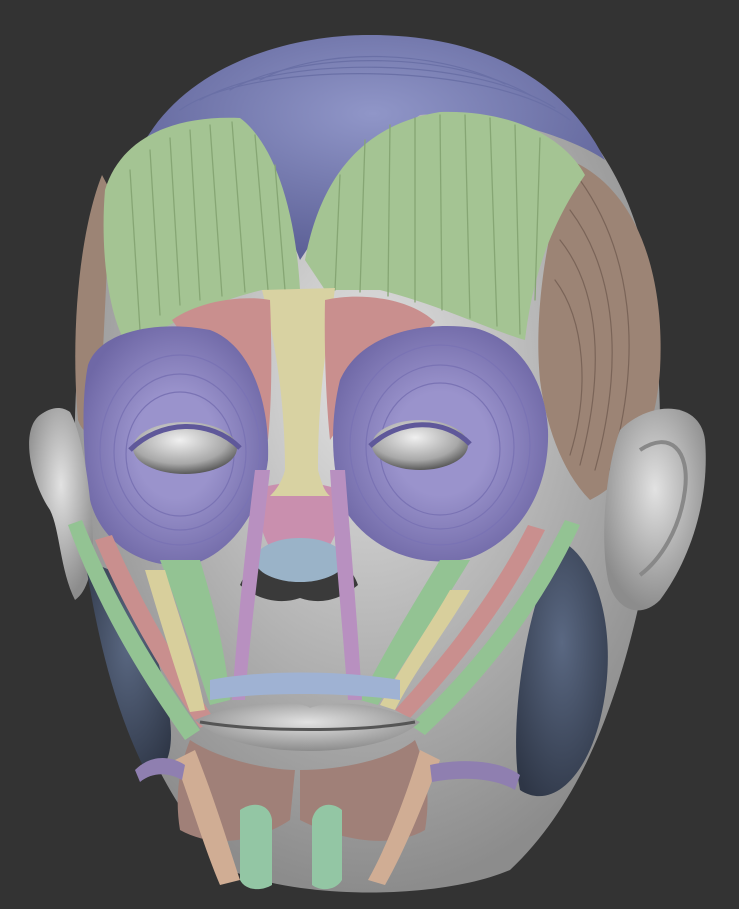 The width and height of the screenshot is (739, 909). I want to click on mentalis-left, so click(256, 847).